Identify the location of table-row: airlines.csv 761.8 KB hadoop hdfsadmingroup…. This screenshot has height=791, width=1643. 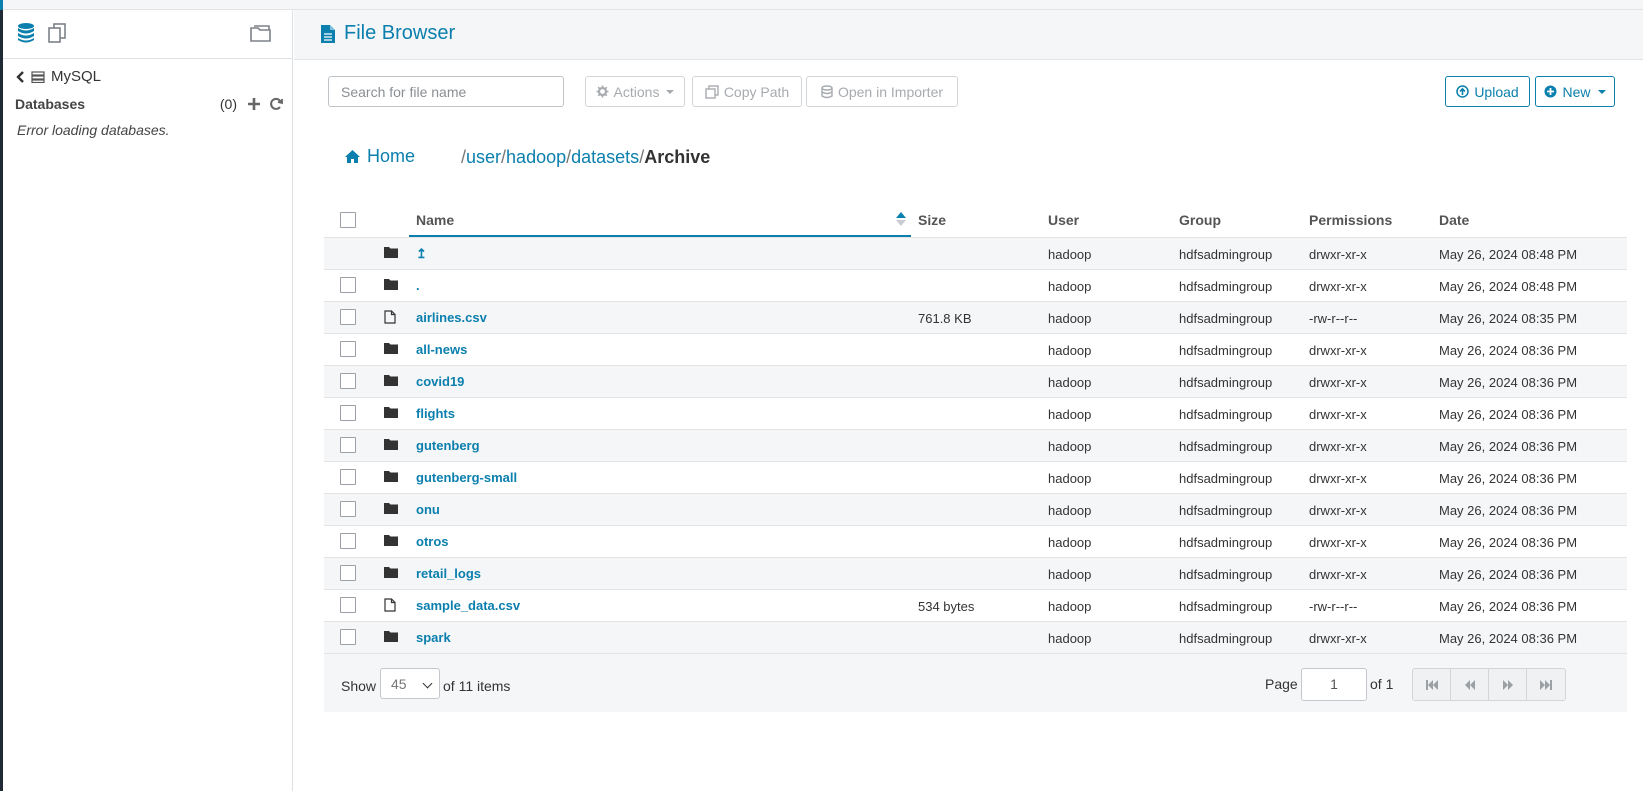
(975, 317).